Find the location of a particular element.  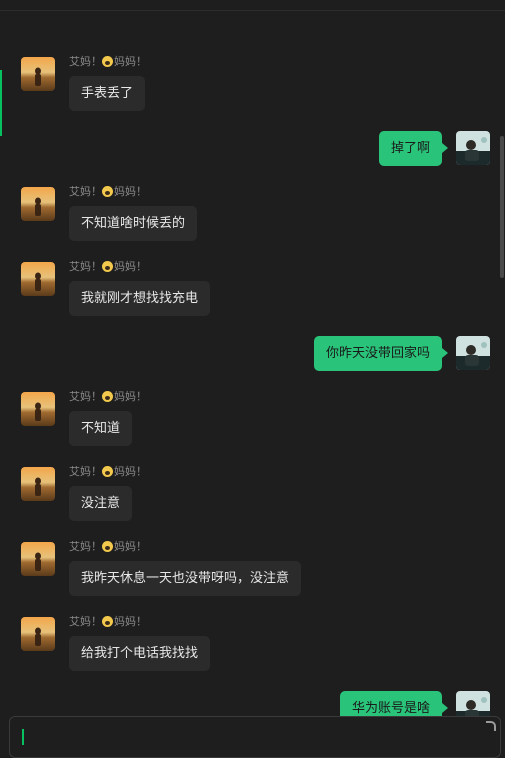

message-bubble: 我昨天休息一天也没带呀吗，没注意 is located at coordinates (185, 578).